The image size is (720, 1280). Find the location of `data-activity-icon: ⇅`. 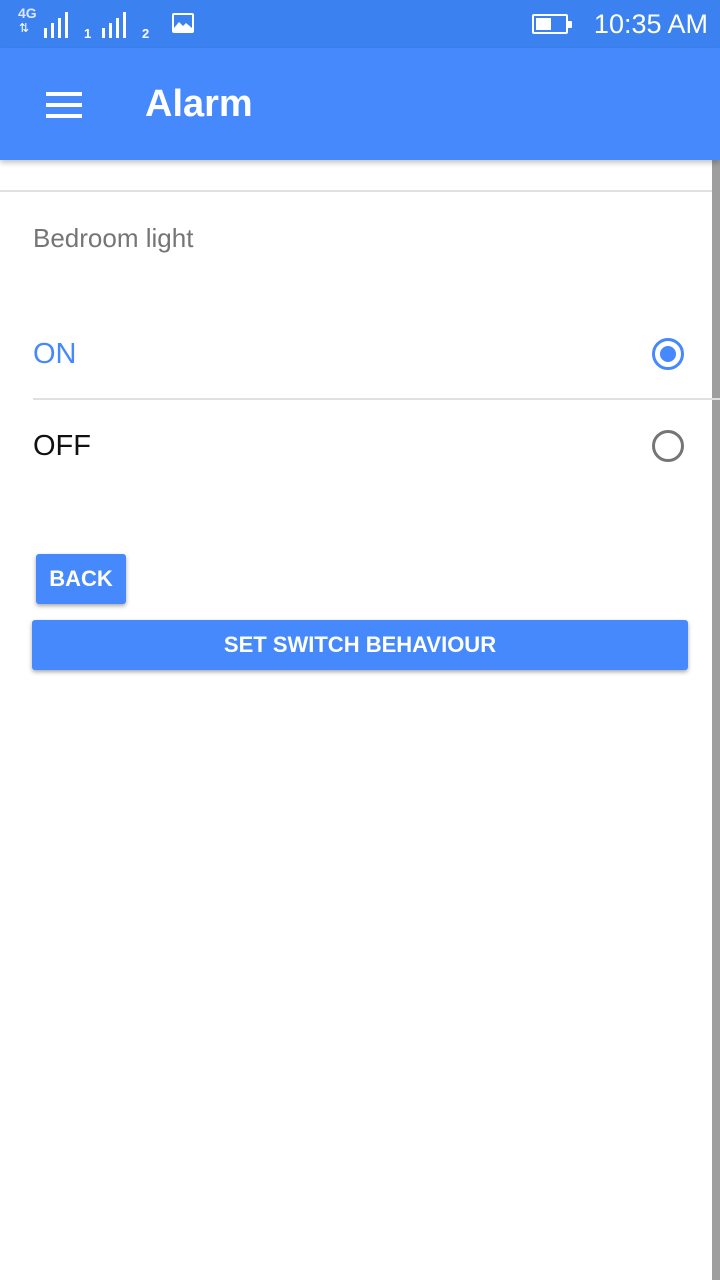

data-activity-icon: ⇅ is located at coordinates (24, 28).